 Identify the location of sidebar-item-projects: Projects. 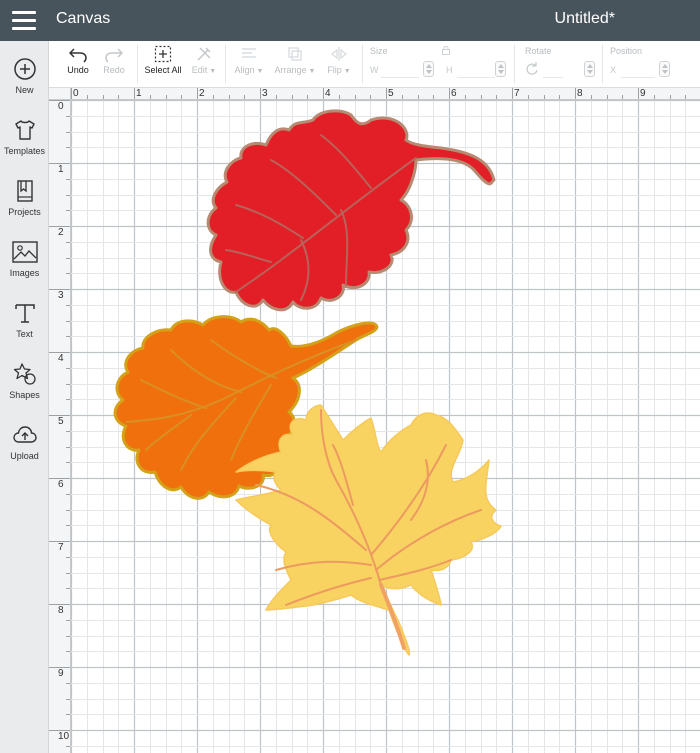
(24, 207).